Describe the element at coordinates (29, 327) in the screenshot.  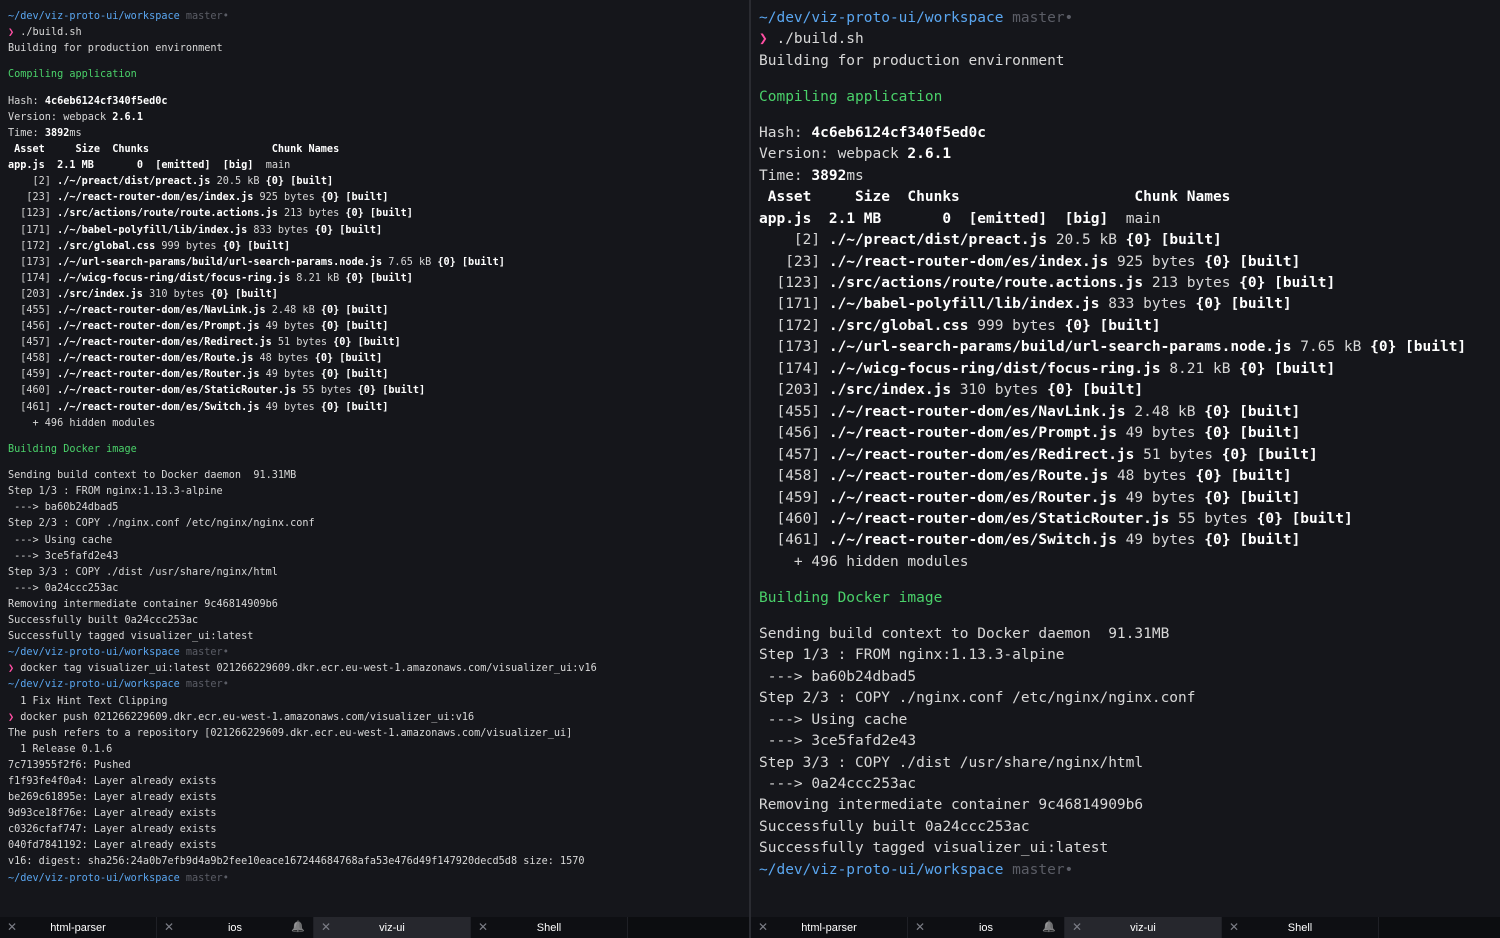
I see `module-id: [456]` at that location.